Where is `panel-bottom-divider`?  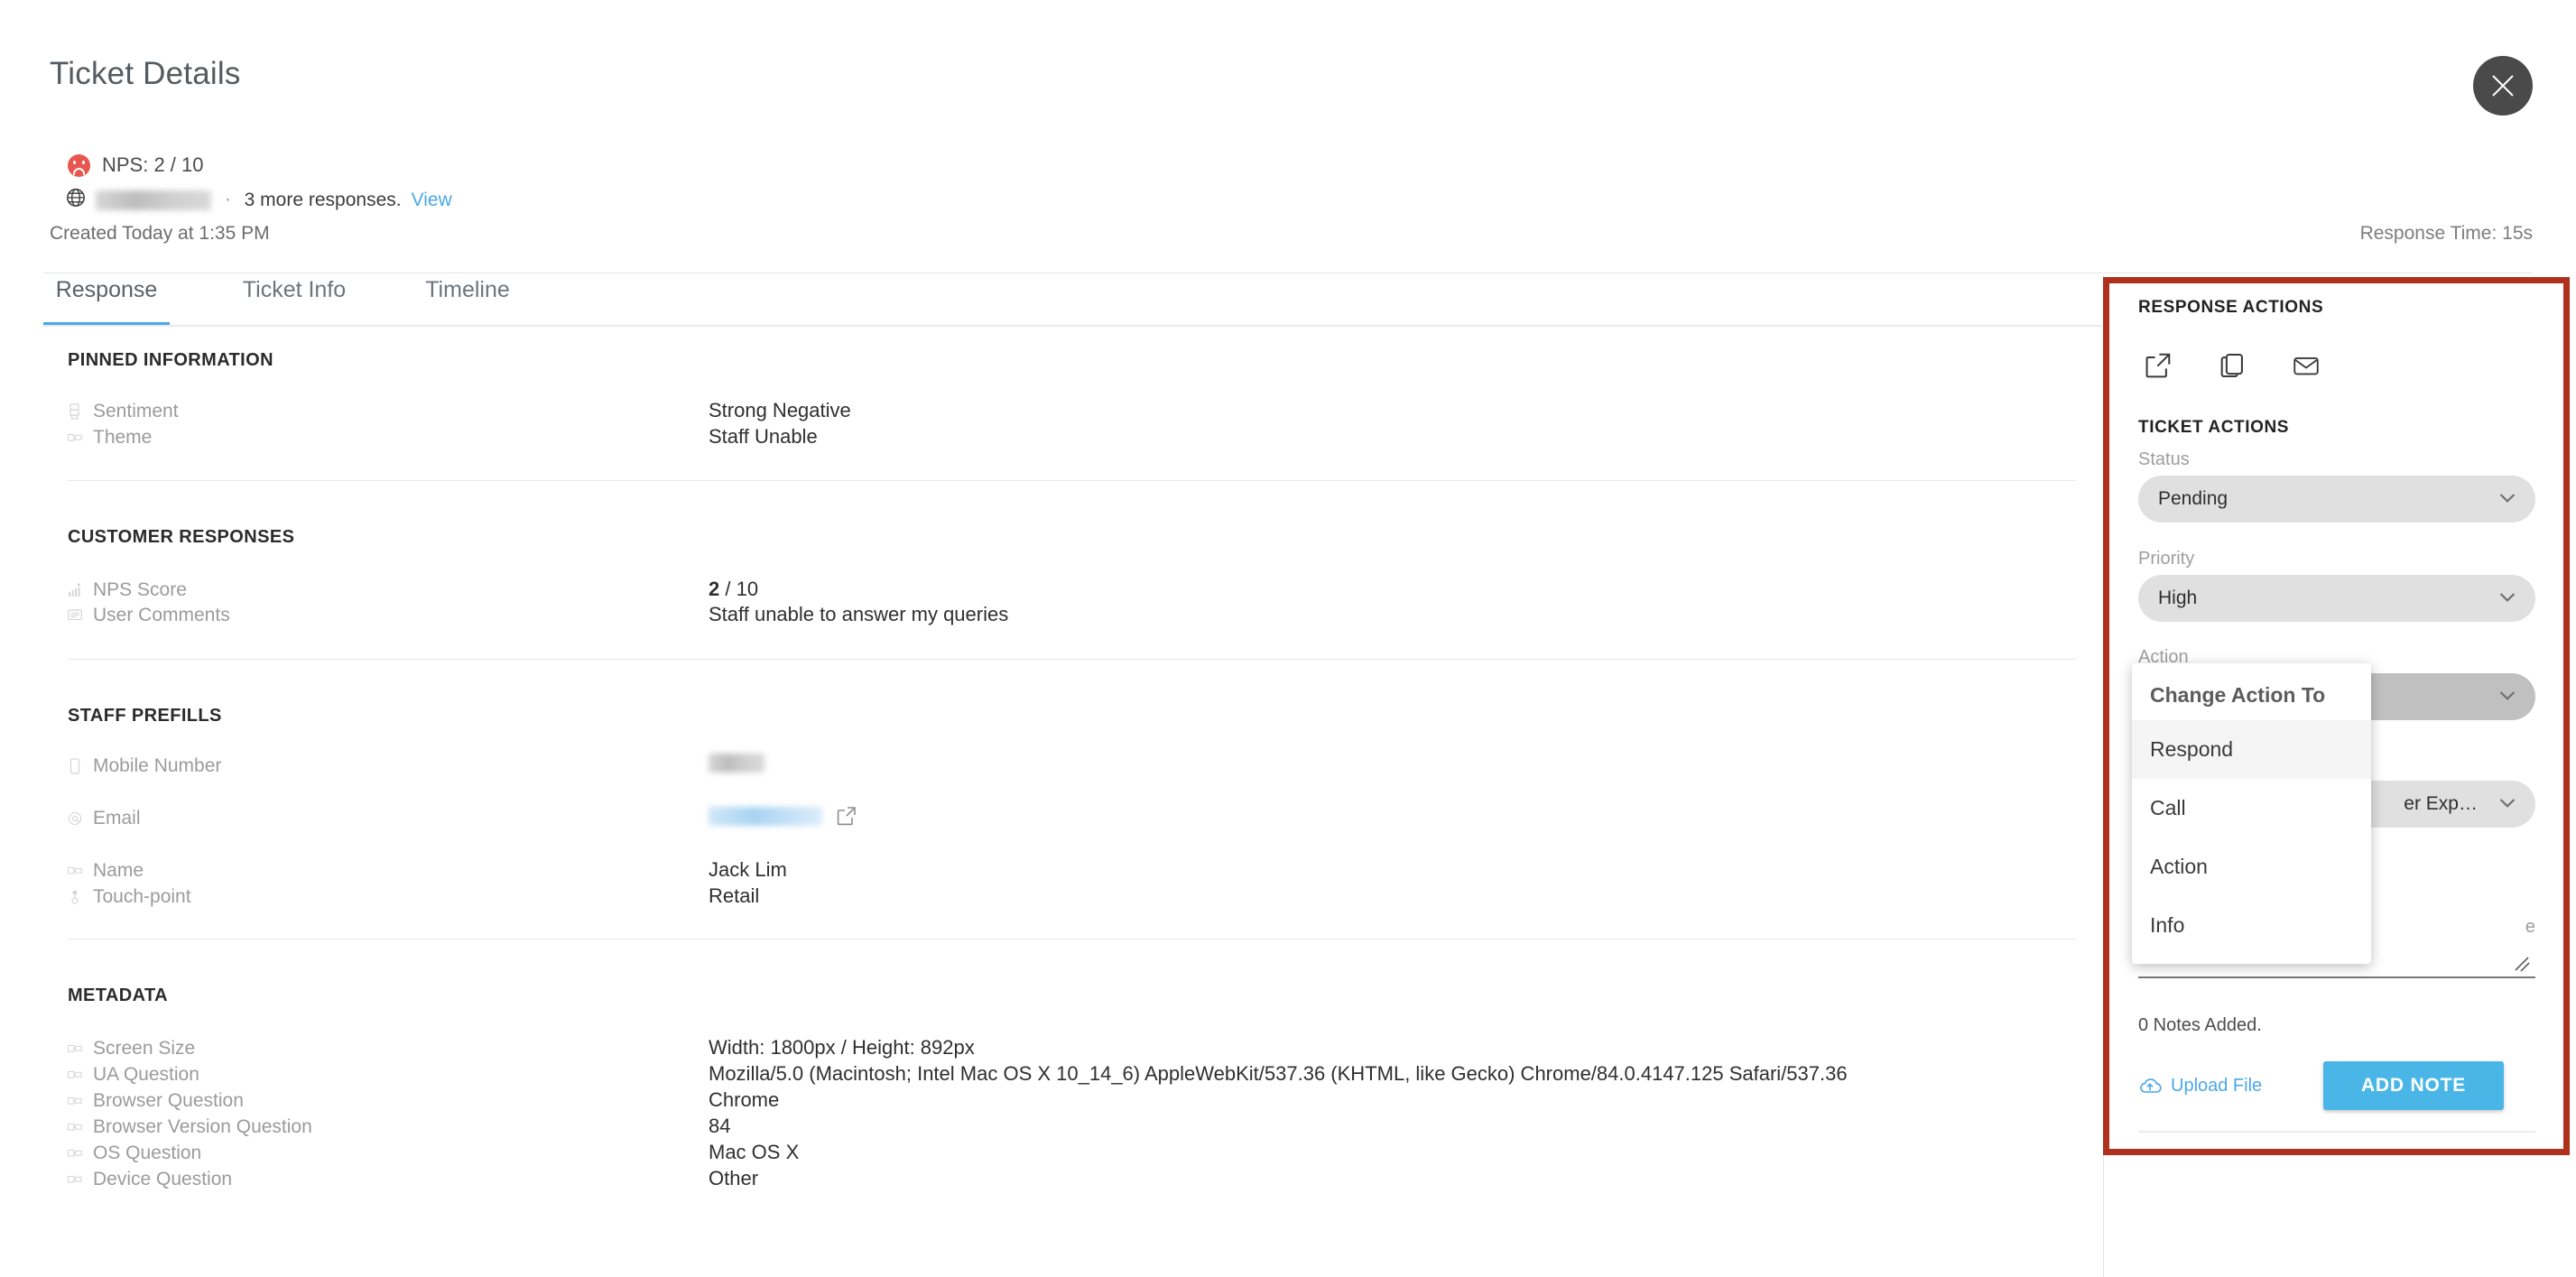
panel-bottom-divider is located at coordinates (2337, 1132).